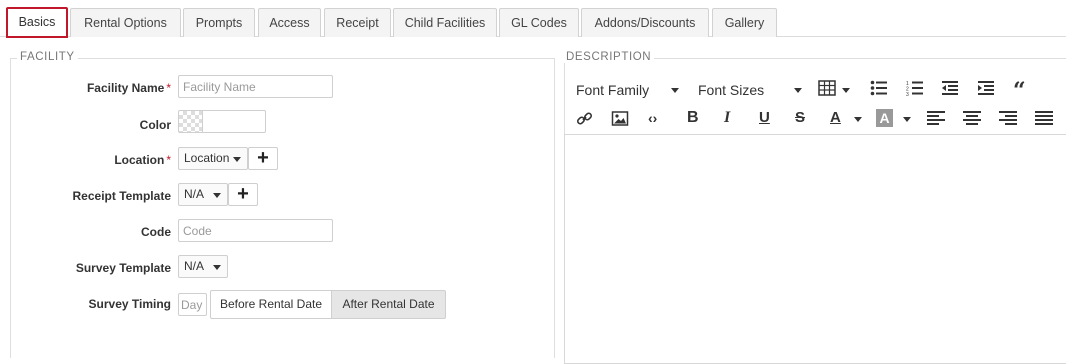  I want to click on location-select: Location, so click(213, 158).